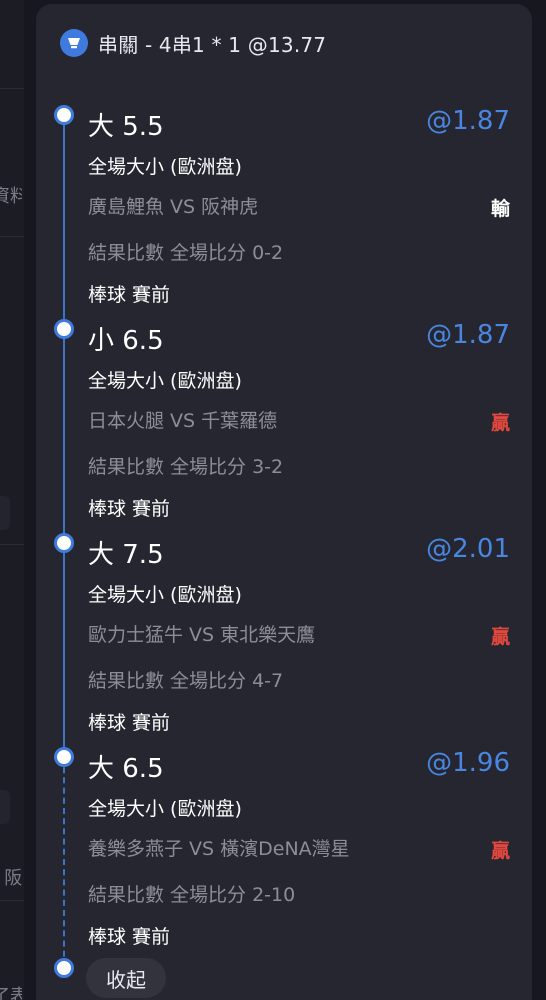  What do you see at coordinates (126, 341) in the screenshot?
I see `bet-selection: 小 6.5` at bounding box center [126, 341].